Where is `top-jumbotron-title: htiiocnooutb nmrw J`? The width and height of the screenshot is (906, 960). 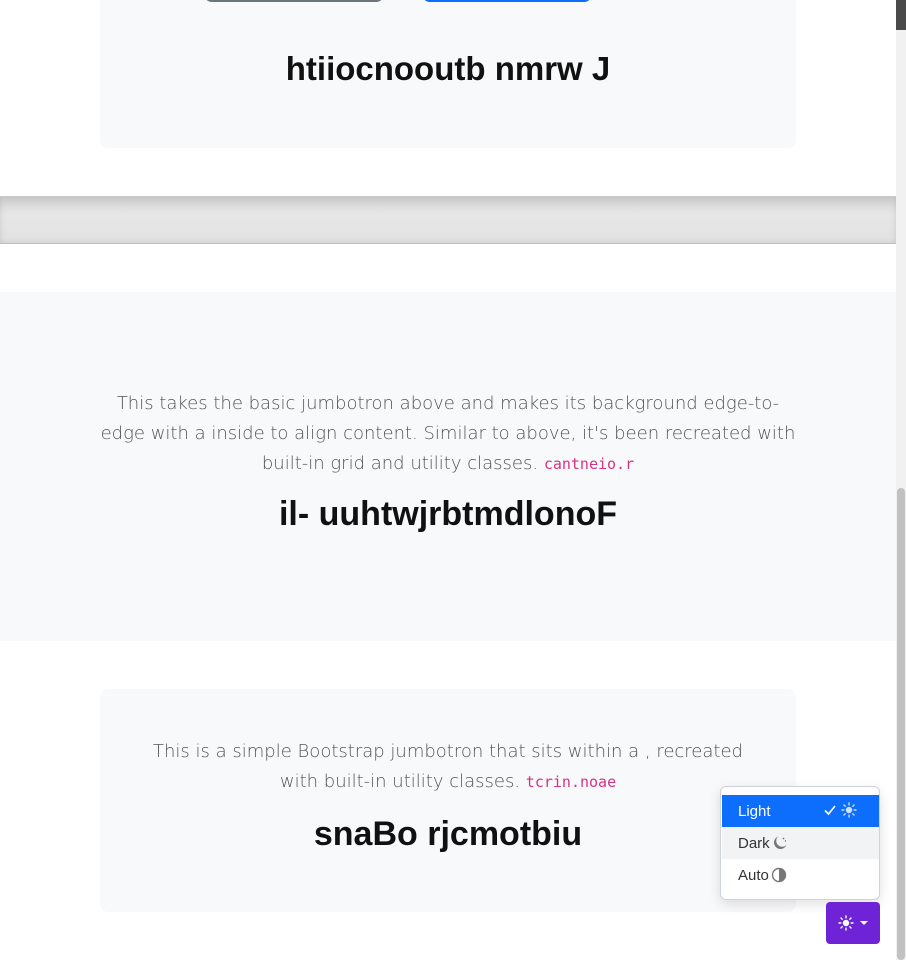
top-jumbotron-title: htiiocnooutb nmrw J is located at coordinates (448, 68).